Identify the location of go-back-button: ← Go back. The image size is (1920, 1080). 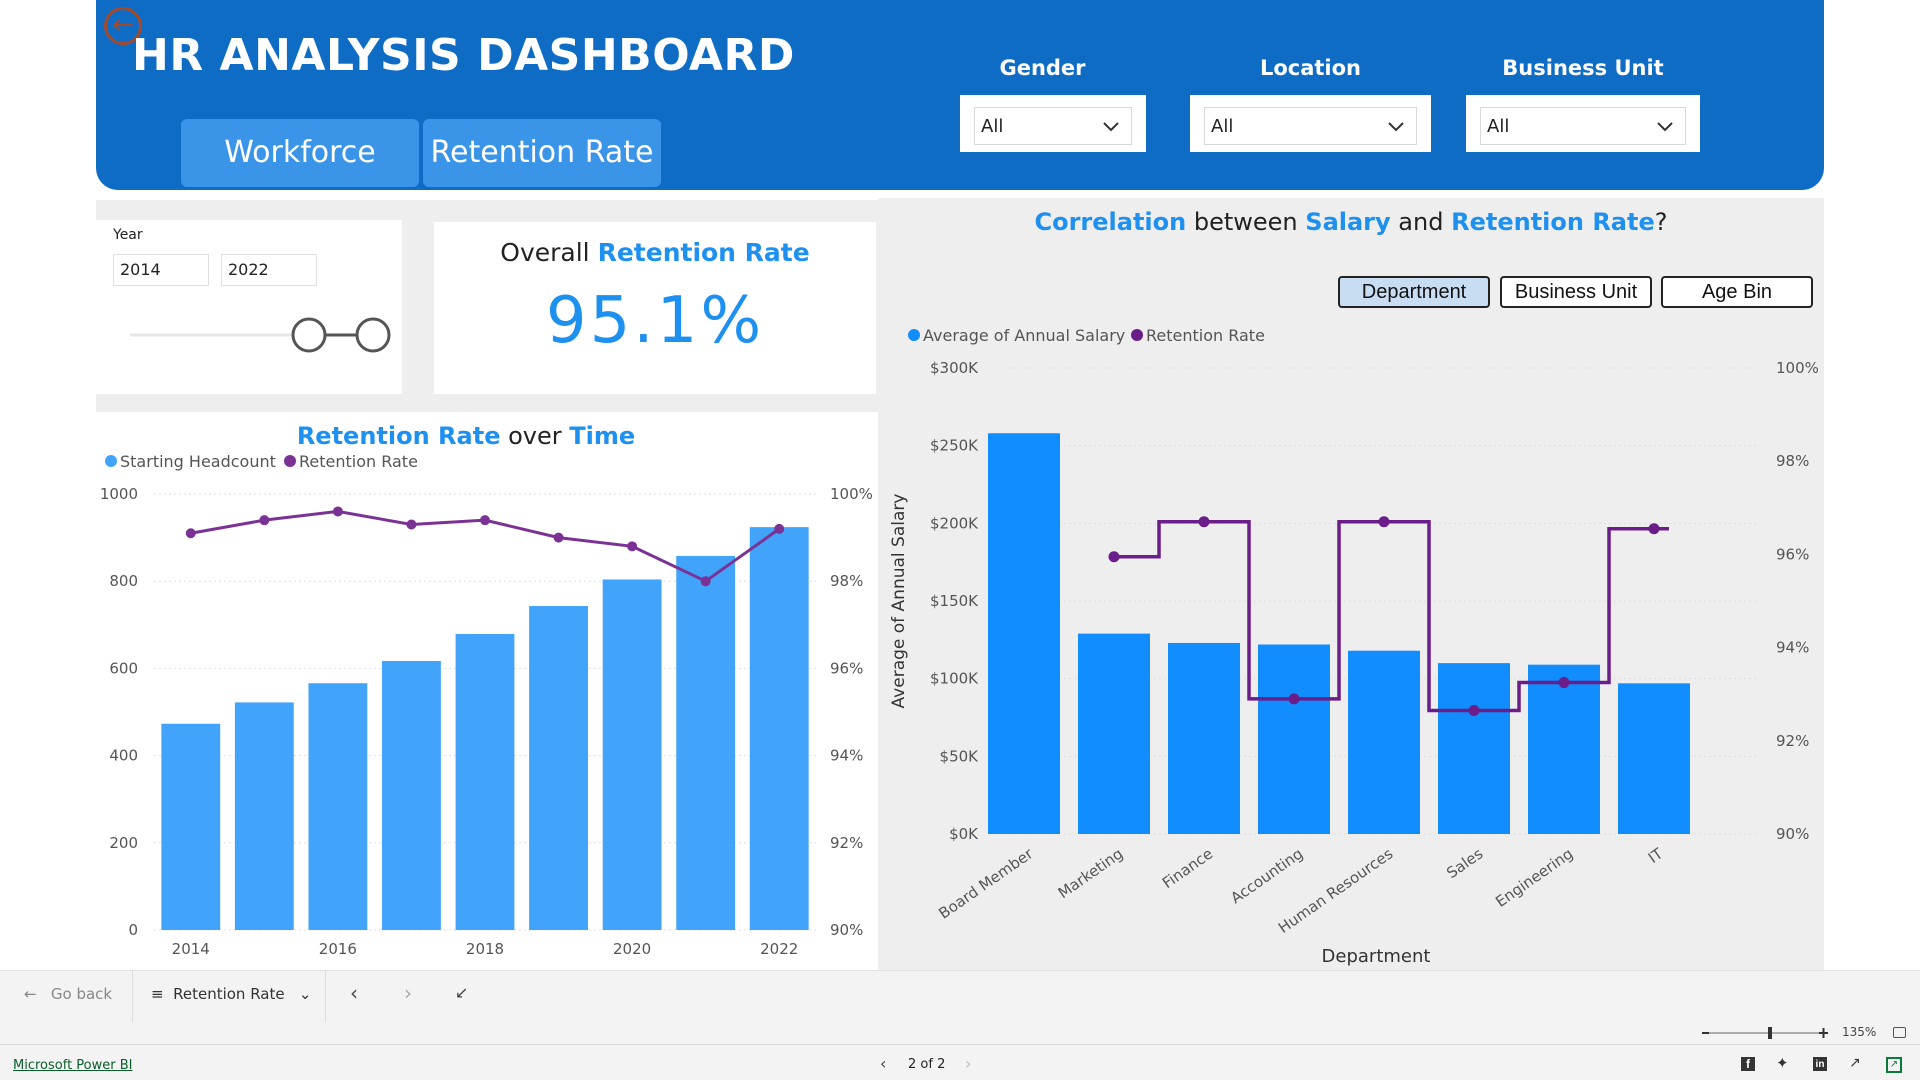
(68, 994).